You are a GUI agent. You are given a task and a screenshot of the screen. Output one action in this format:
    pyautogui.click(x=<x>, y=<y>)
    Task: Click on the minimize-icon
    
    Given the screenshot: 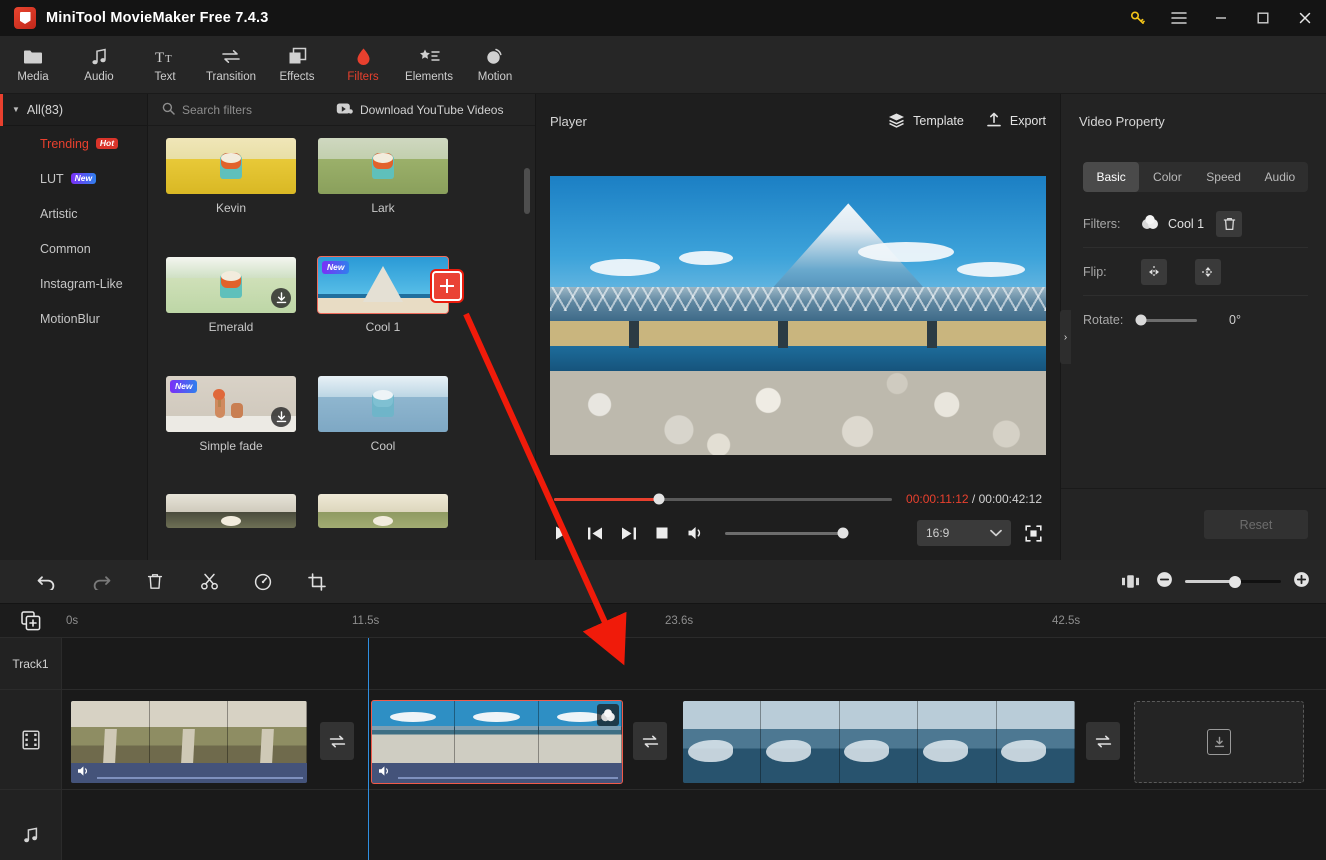 What is the action you would take?
    pyautogui.click(x=1221, y=18)
    